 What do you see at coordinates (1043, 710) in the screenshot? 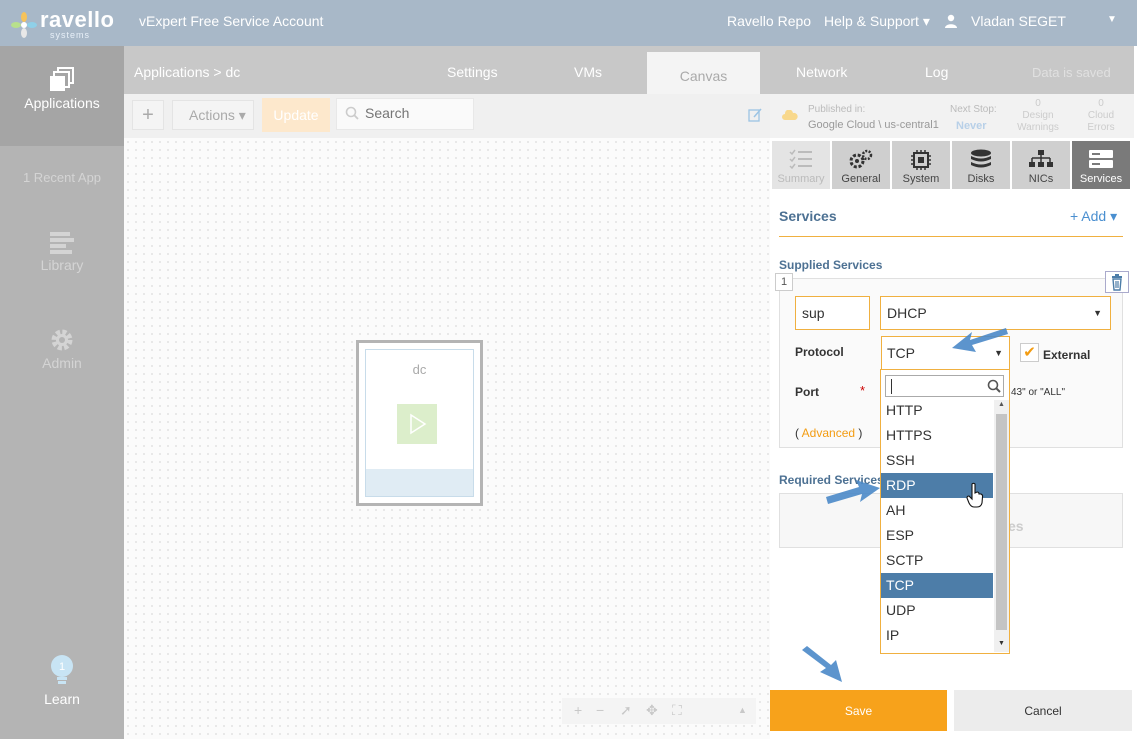
I see `cancel-button: Cancel` at bounding box center [1043, 710].